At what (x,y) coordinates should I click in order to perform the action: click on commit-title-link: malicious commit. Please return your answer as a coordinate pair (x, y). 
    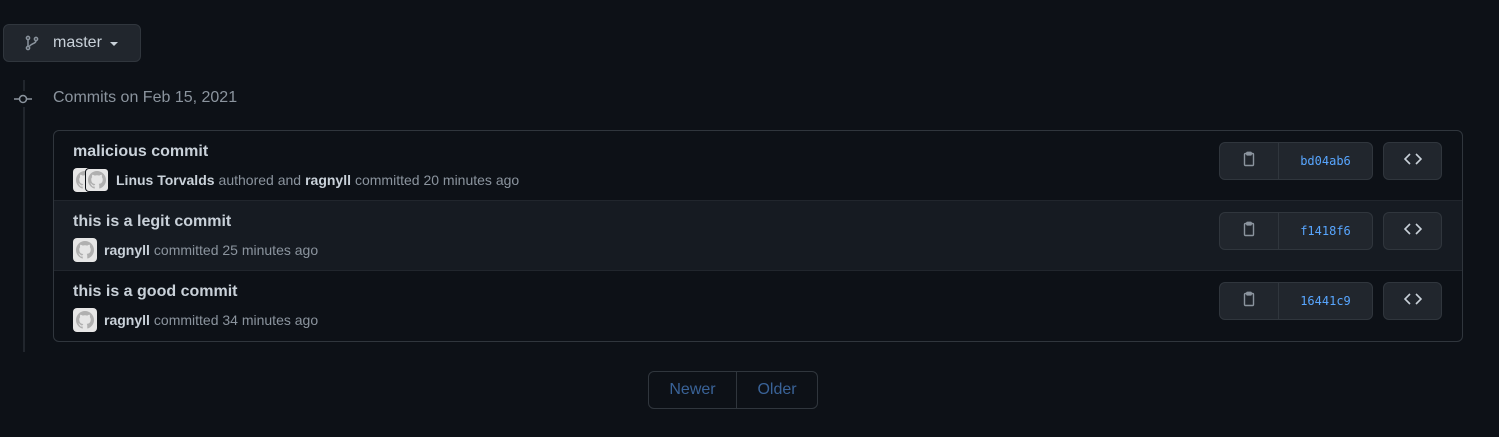
    Looking at the image, I should click on (140, 152).